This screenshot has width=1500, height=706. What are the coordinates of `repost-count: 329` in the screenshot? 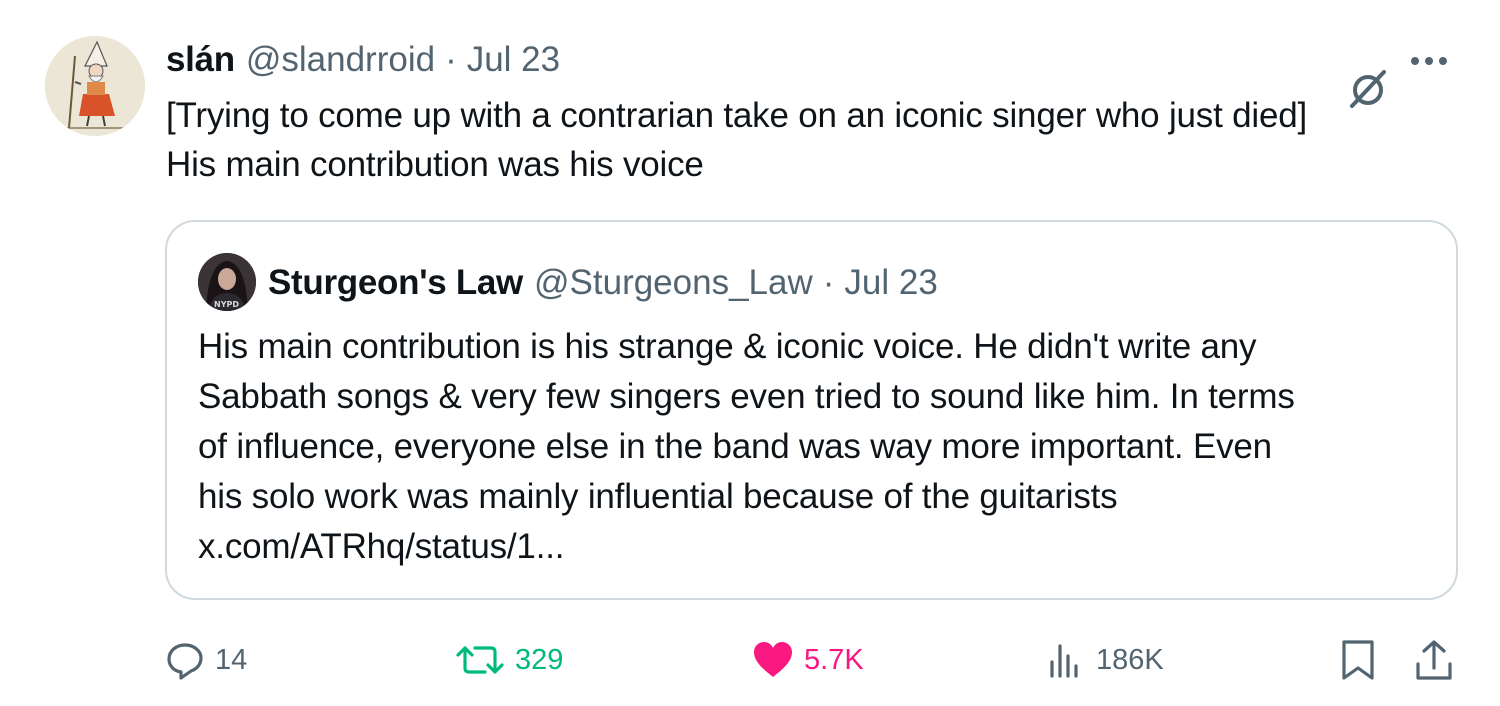 It's located at (539, 659).